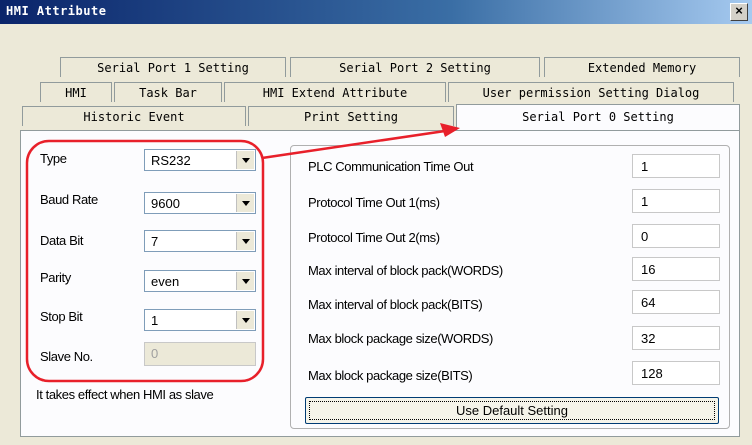 The image size is (752, 445). Describe the element at coordinates (165, 281) in the screenshot. I see `parity-value: even` at that location.